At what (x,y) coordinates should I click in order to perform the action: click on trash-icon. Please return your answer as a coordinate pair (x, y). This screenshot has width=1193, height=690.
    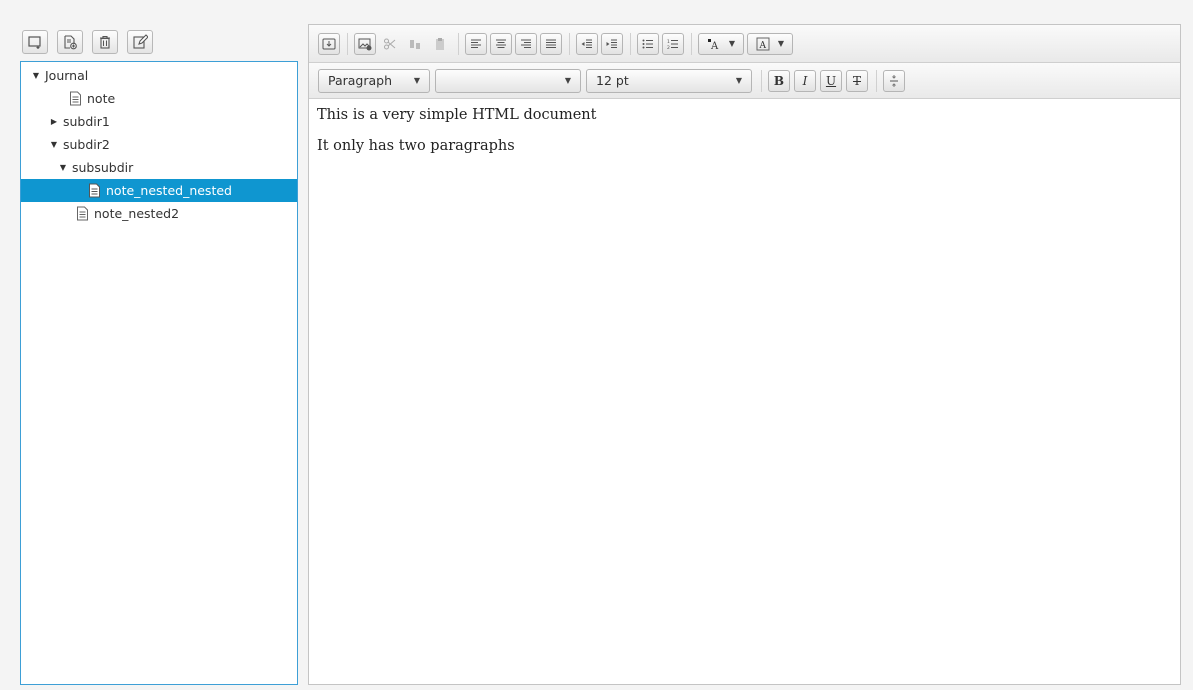
    Looking at the image, I should click on (105, 42).